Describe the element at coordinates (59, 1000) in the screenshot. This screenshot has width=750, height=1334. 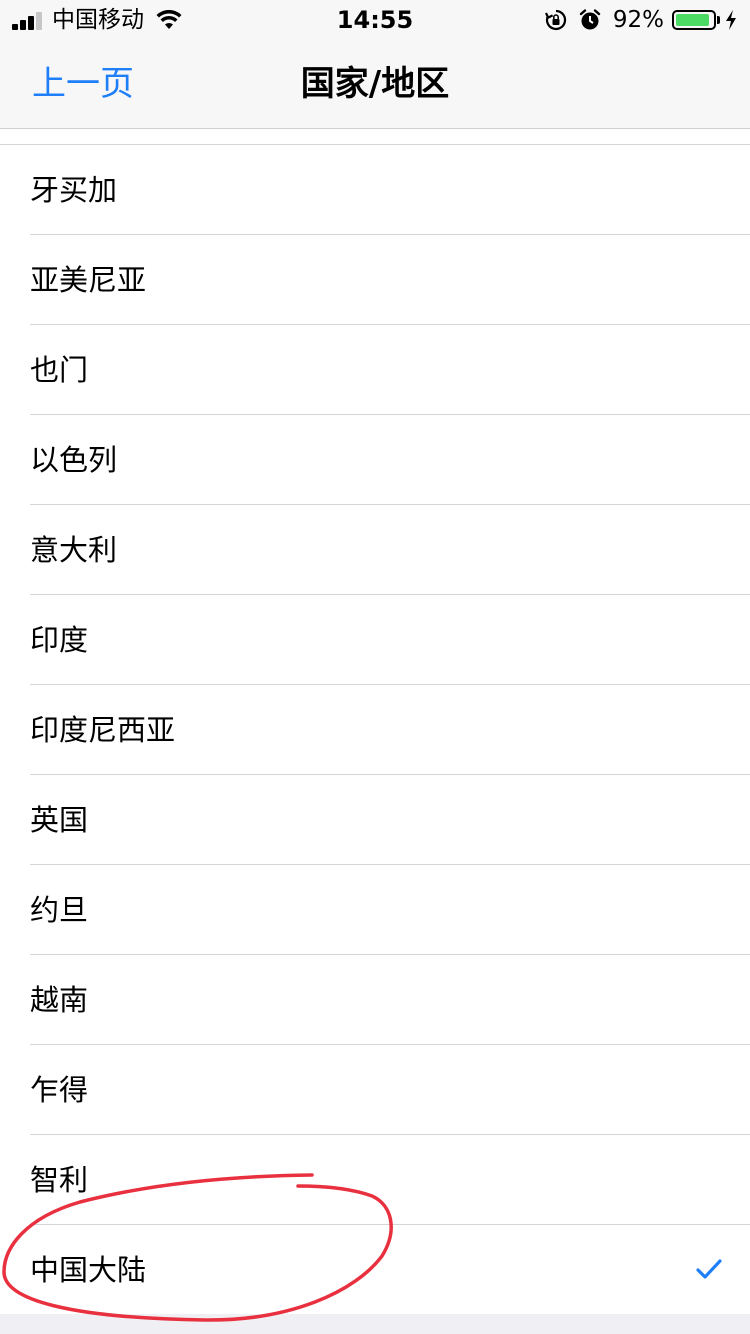
I see `country-name: 越南` at that location.